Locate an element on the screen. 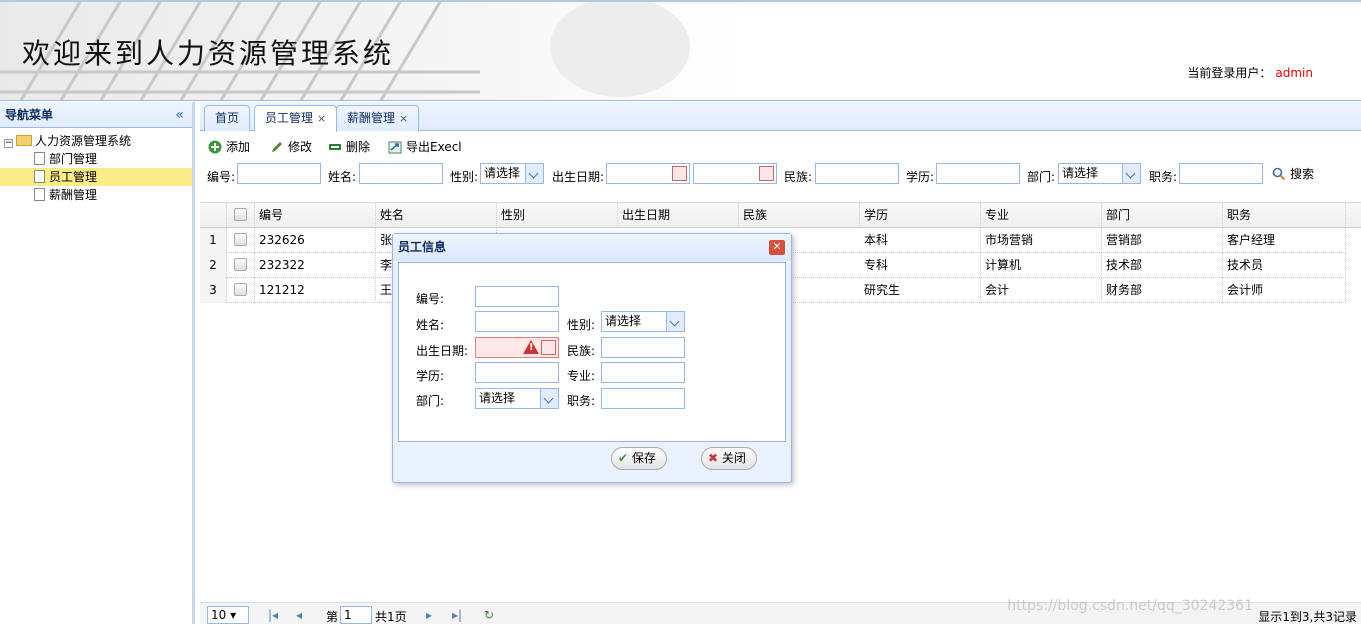 Image resolution: width=1361 pixels, height=624 pixels. dialog-major-label: 专业: is located at coordinates (581, 376).